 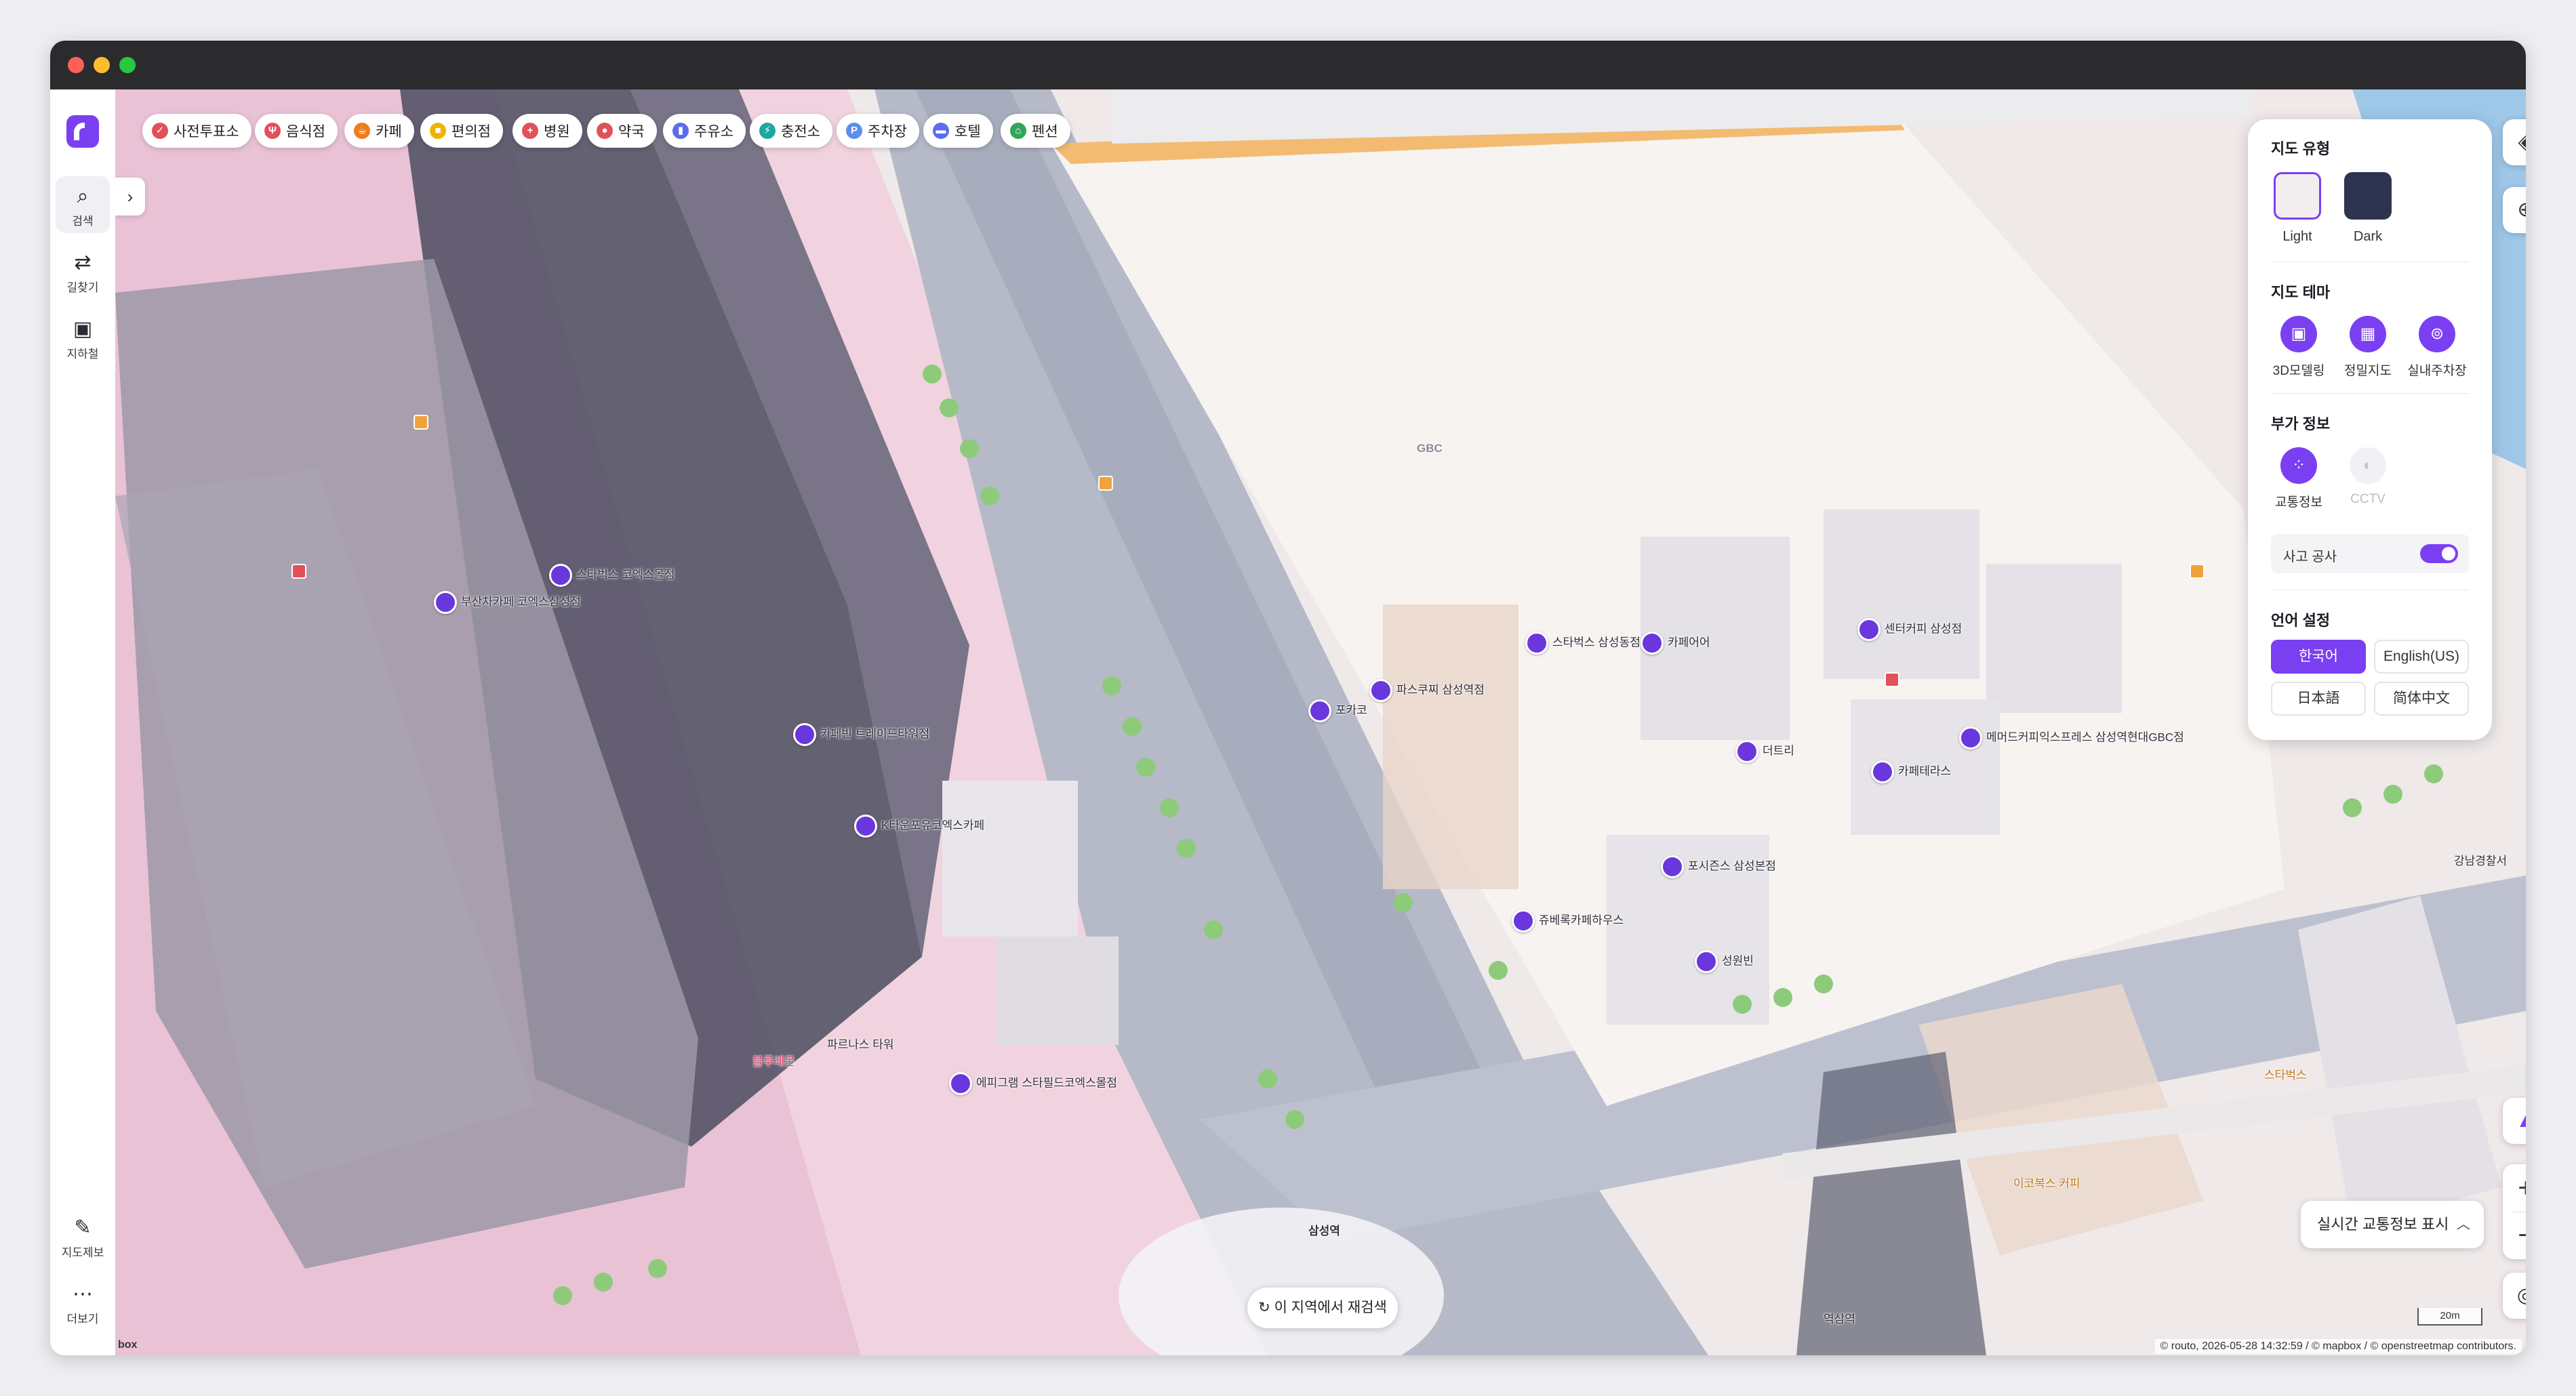 I want to click on map-poi: GBC, so click(x=1430, y=449).